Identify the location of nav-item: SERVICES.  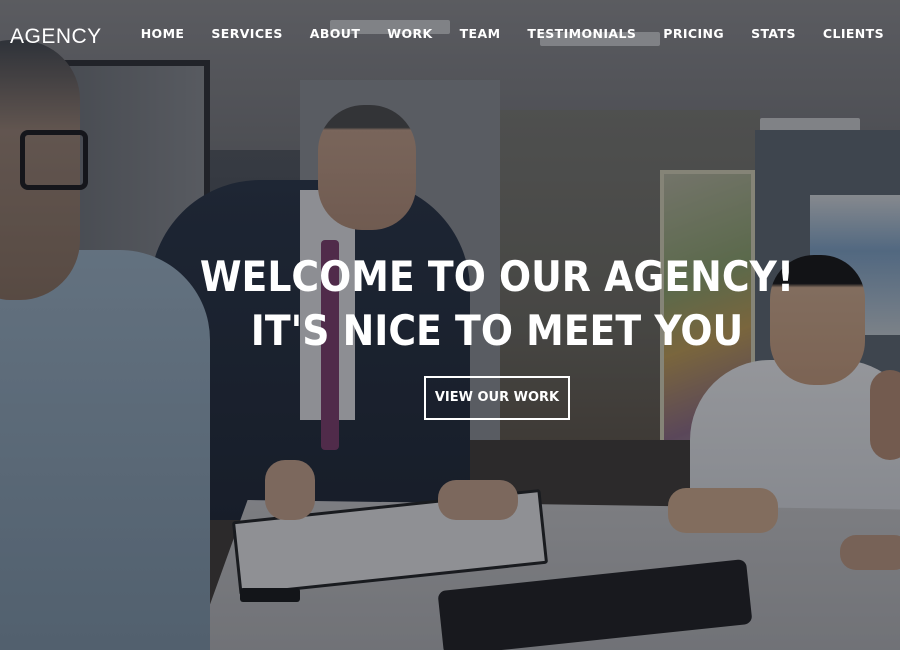
(246, 34).